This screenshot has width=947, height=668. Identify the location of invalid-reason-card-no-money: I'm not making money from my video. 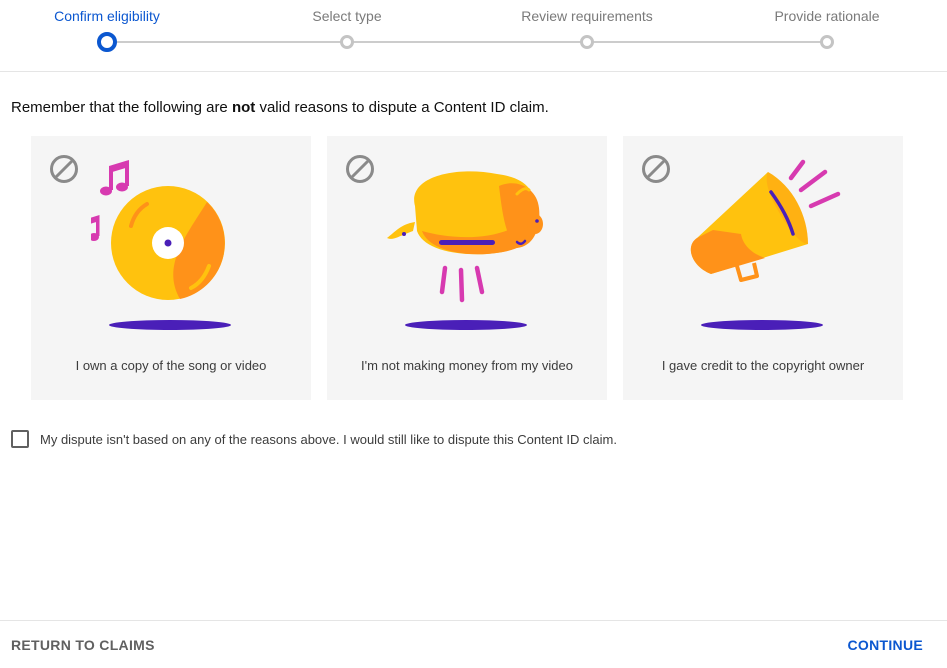
(467, 268).